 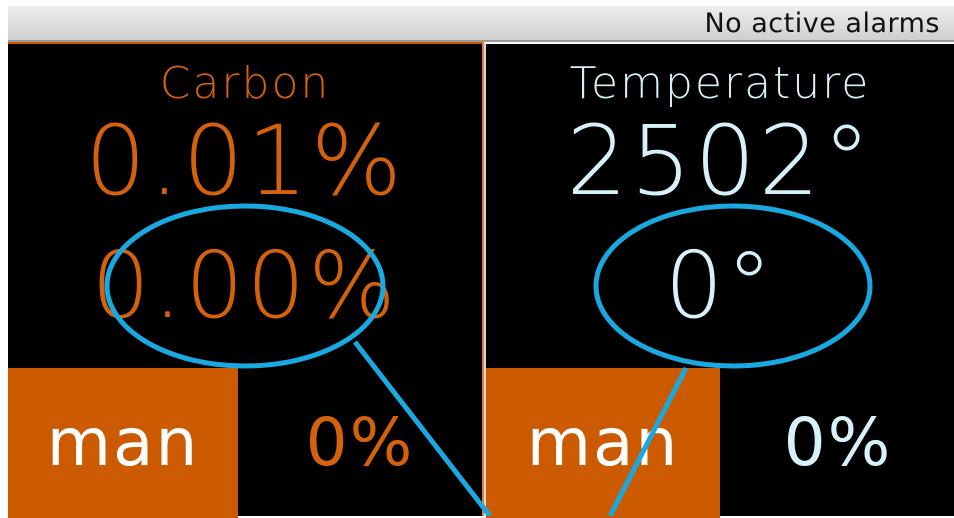 What do you see at coordinates (720, 83) in the screenshot?
I see `temperature-title: Temperature` at bounding box center [720, 83].